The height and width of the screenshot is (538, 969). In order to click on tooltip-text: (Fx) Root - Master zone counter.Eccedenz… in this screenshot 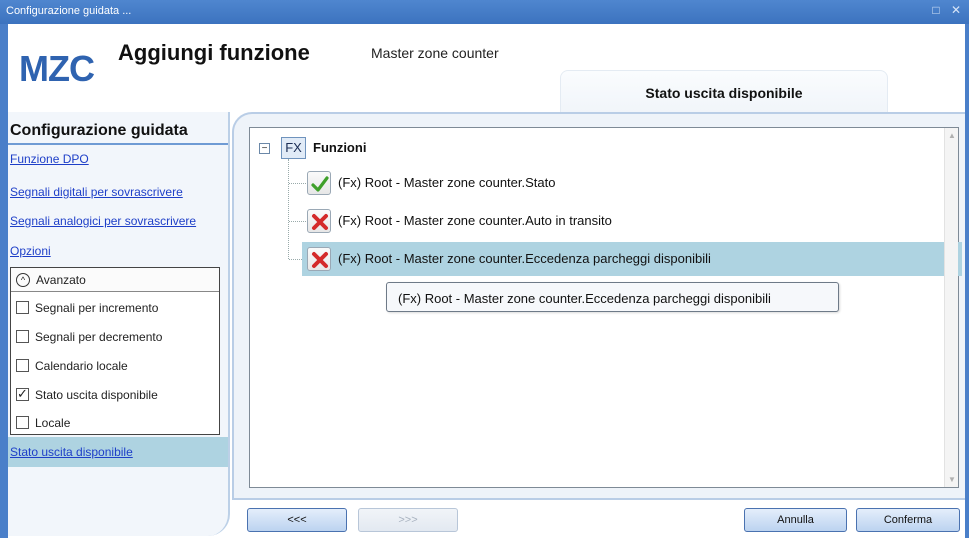, I will do `click(584, 298)`.